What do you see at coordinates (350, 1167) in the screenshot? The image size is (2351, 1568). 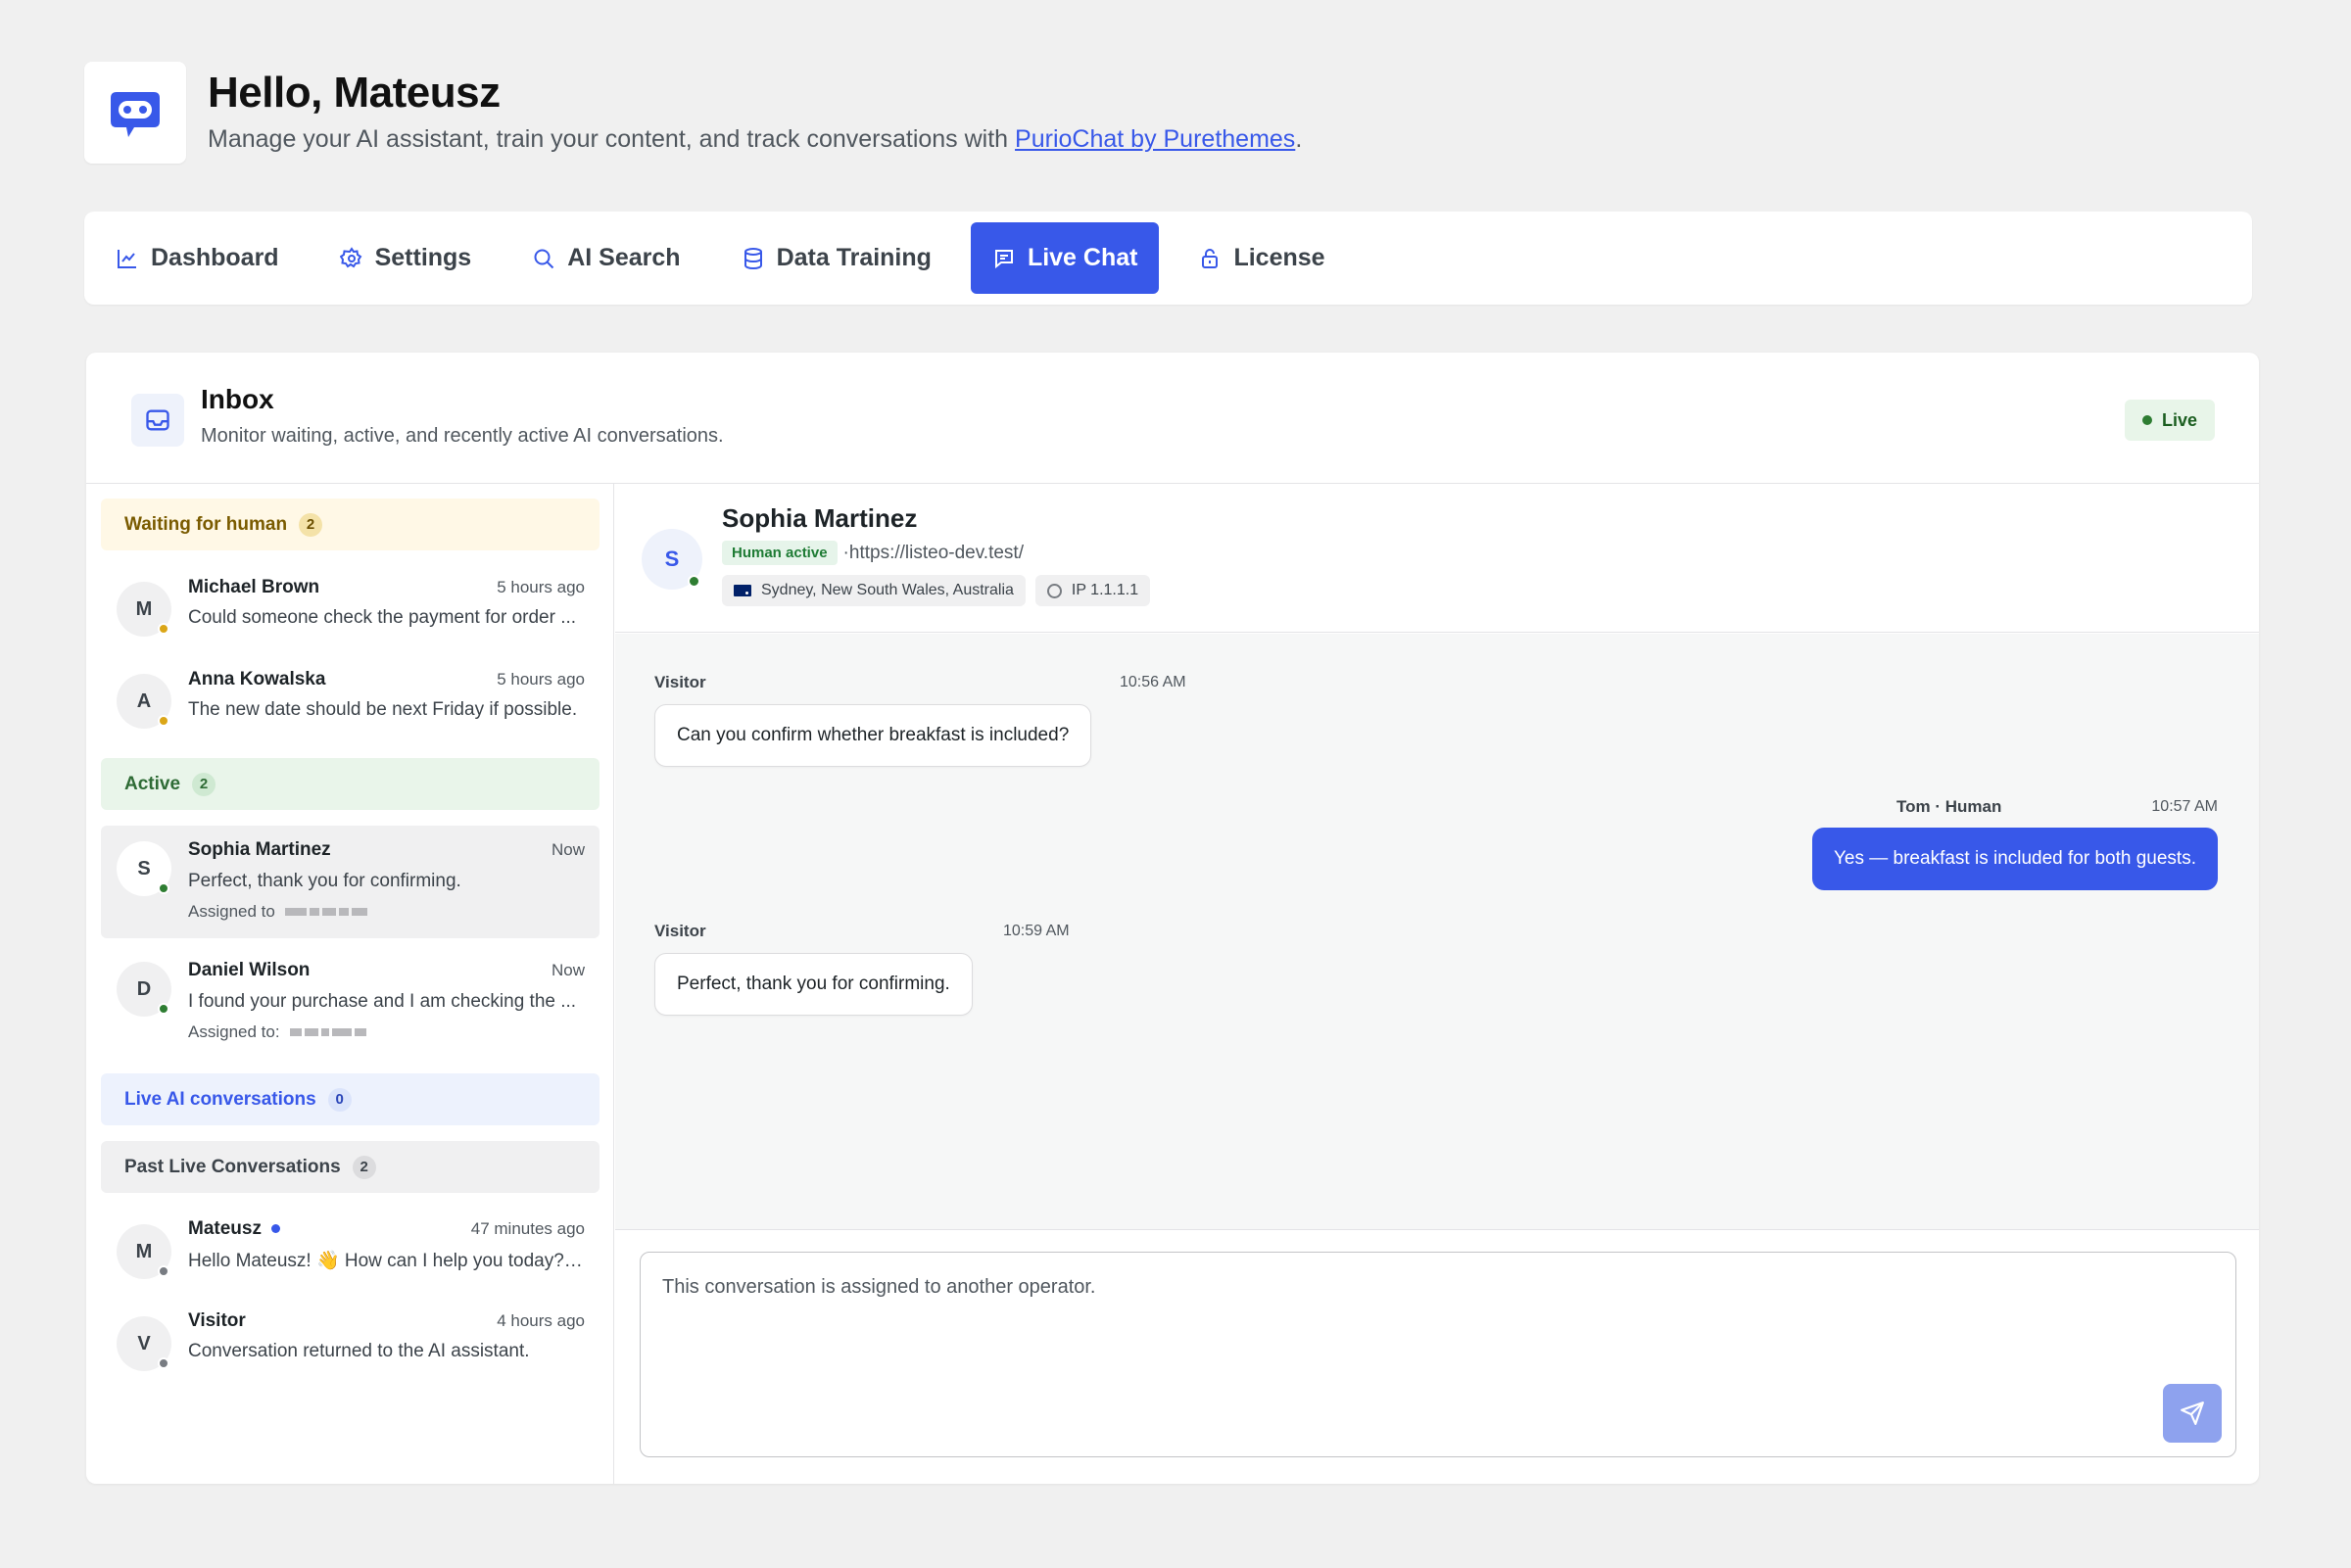 I see `section-past-live-conversations: Past Live Conversations 2` at bounding box center [350, 1167].